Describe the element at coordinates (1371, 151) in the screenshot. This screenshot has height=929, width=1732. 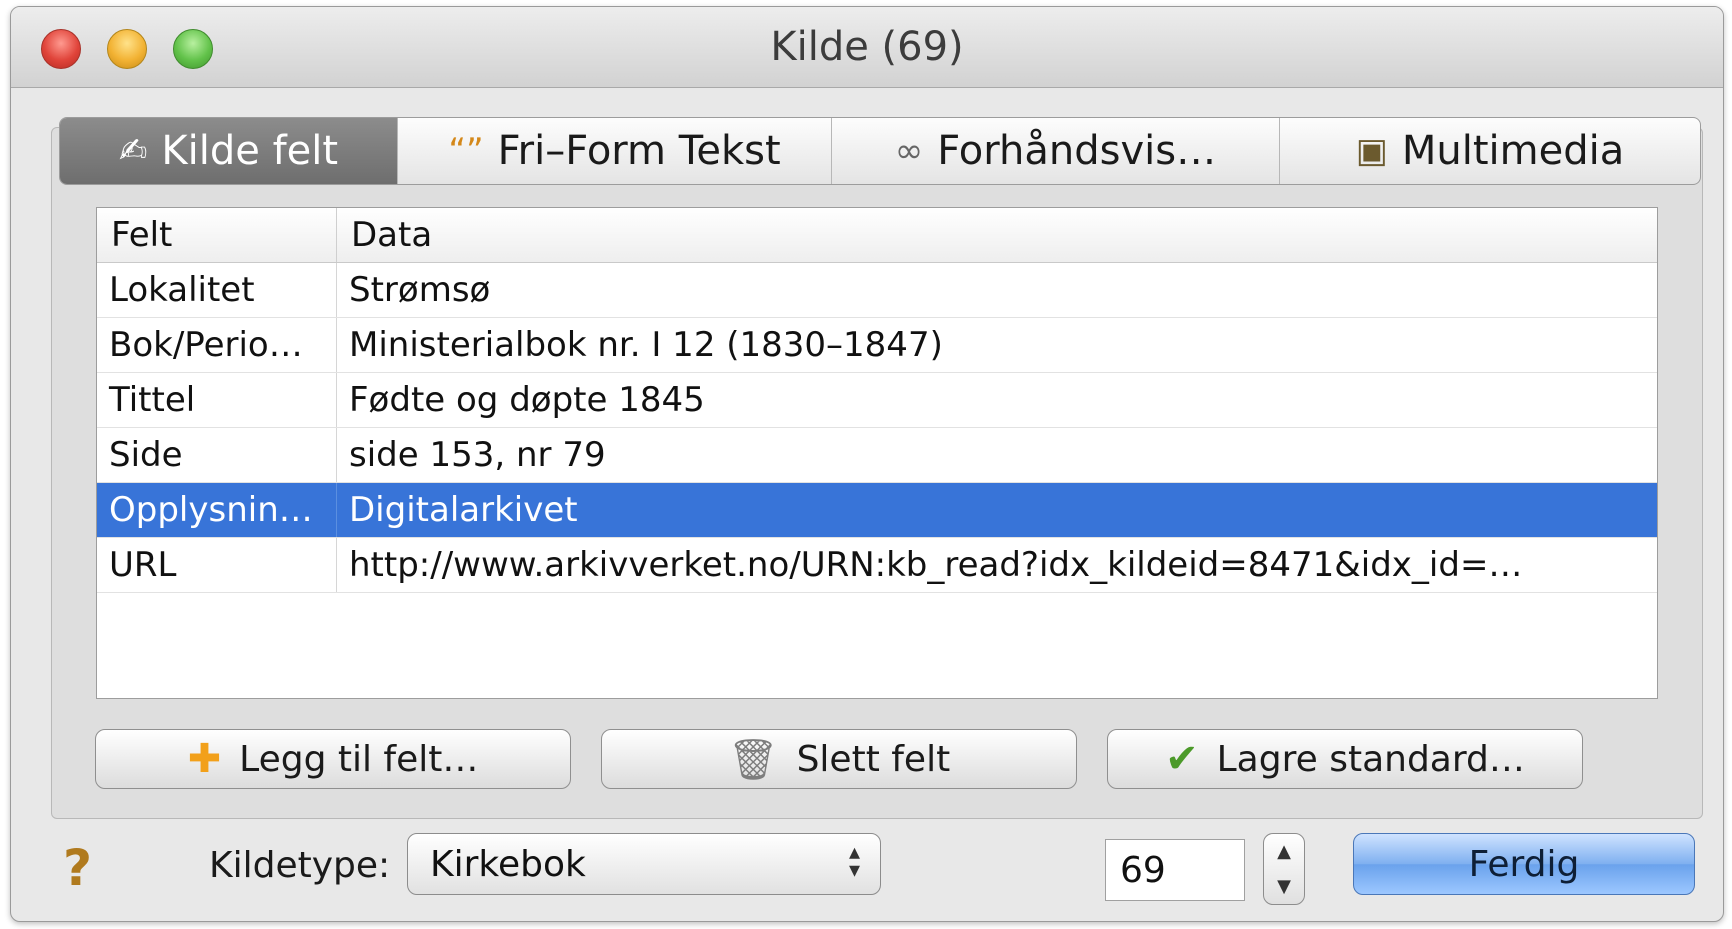
I see `photo-icon: ▣` at that location.